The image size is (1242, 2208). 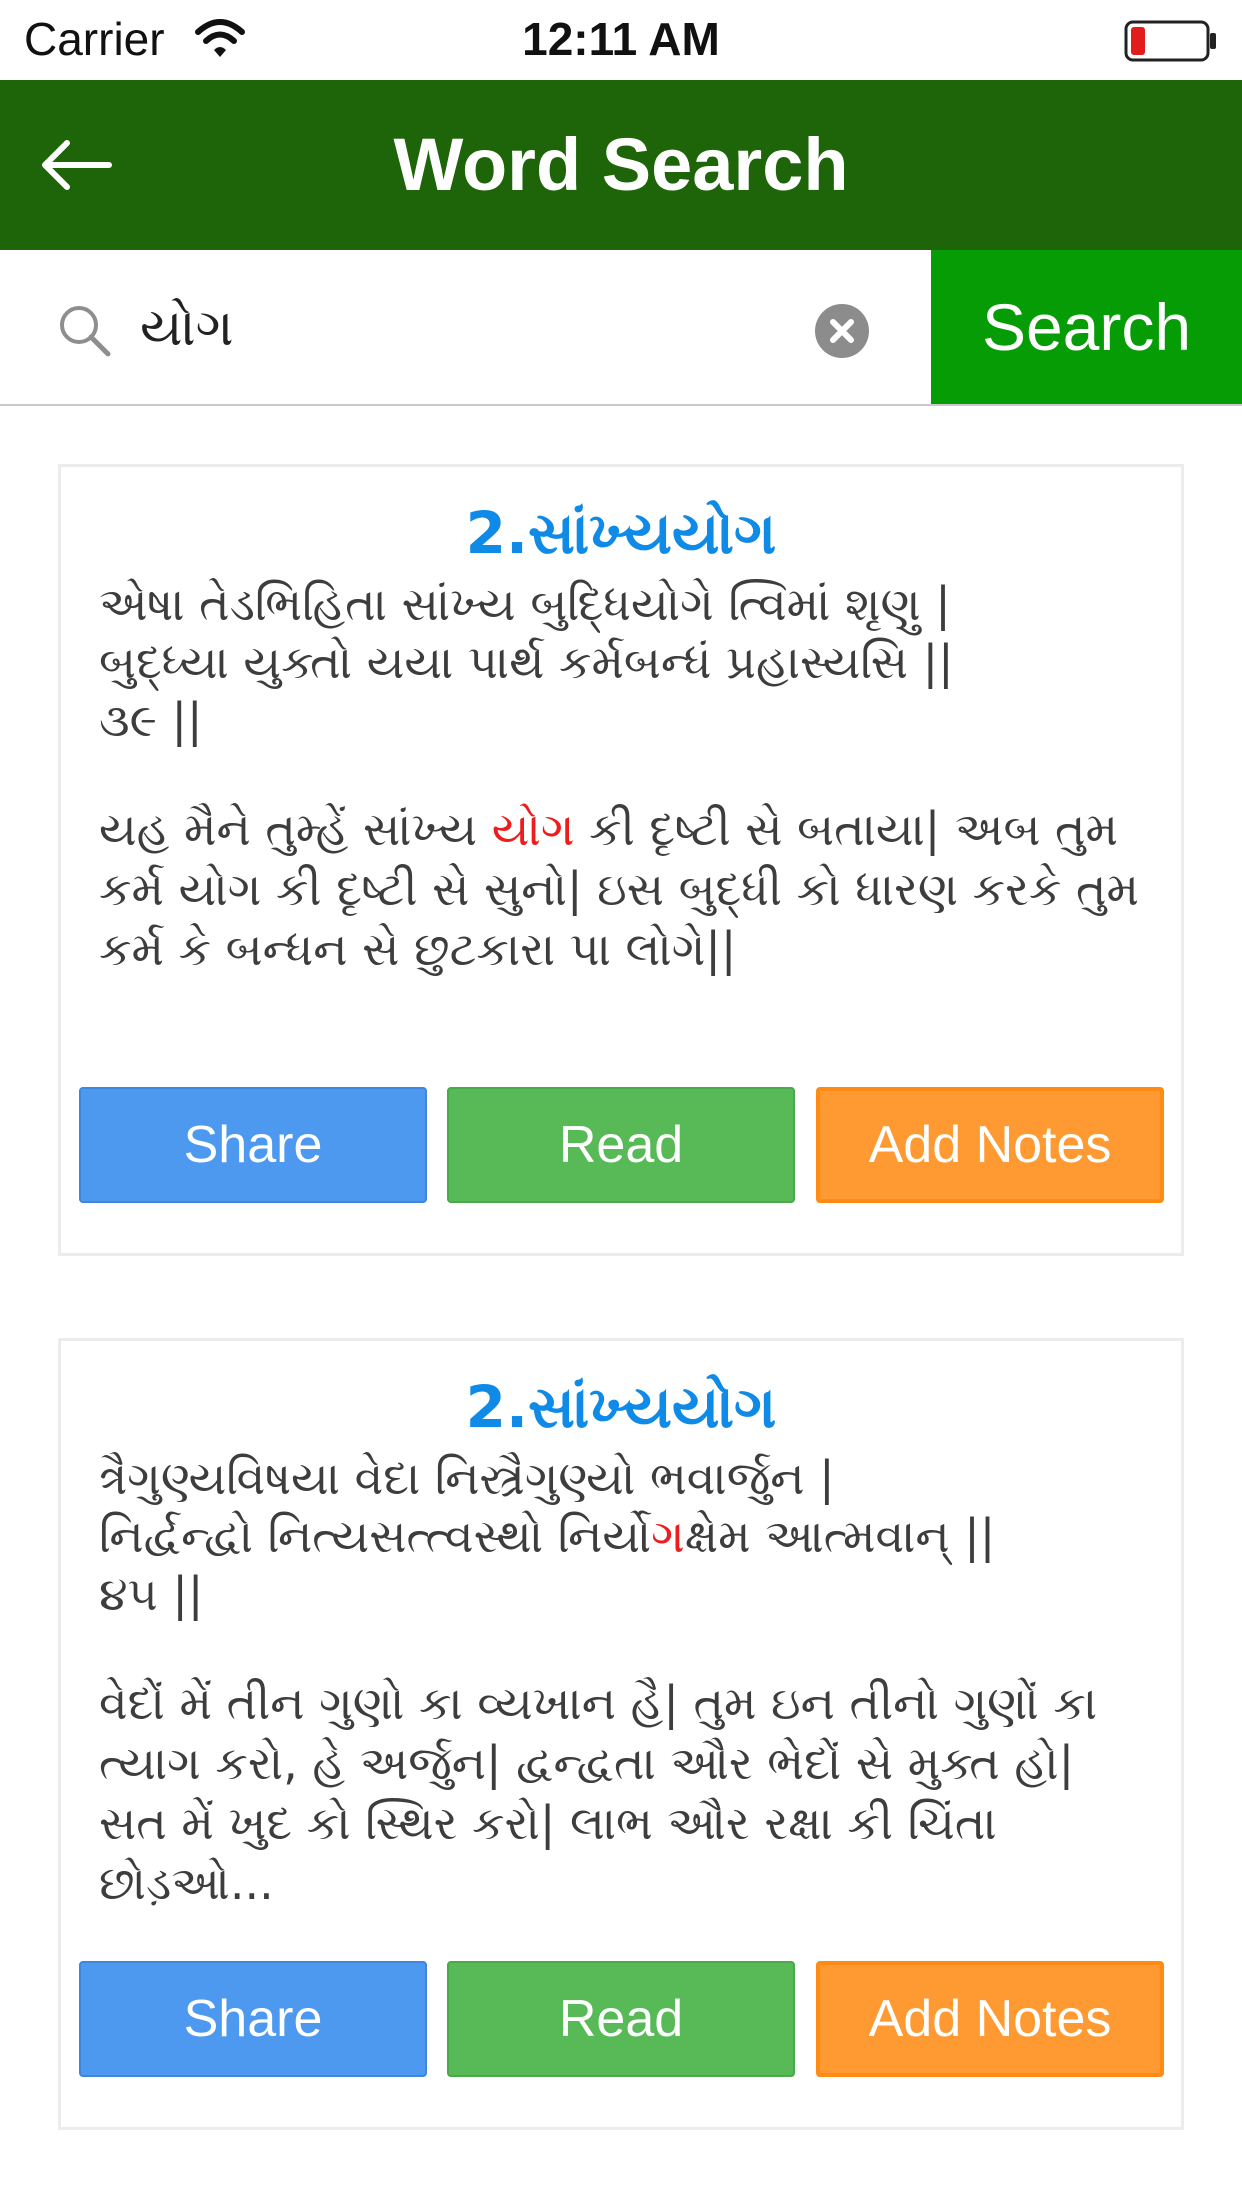 I want to click on verse-line: ૪૫ ||, so click(x=151, y=1594).